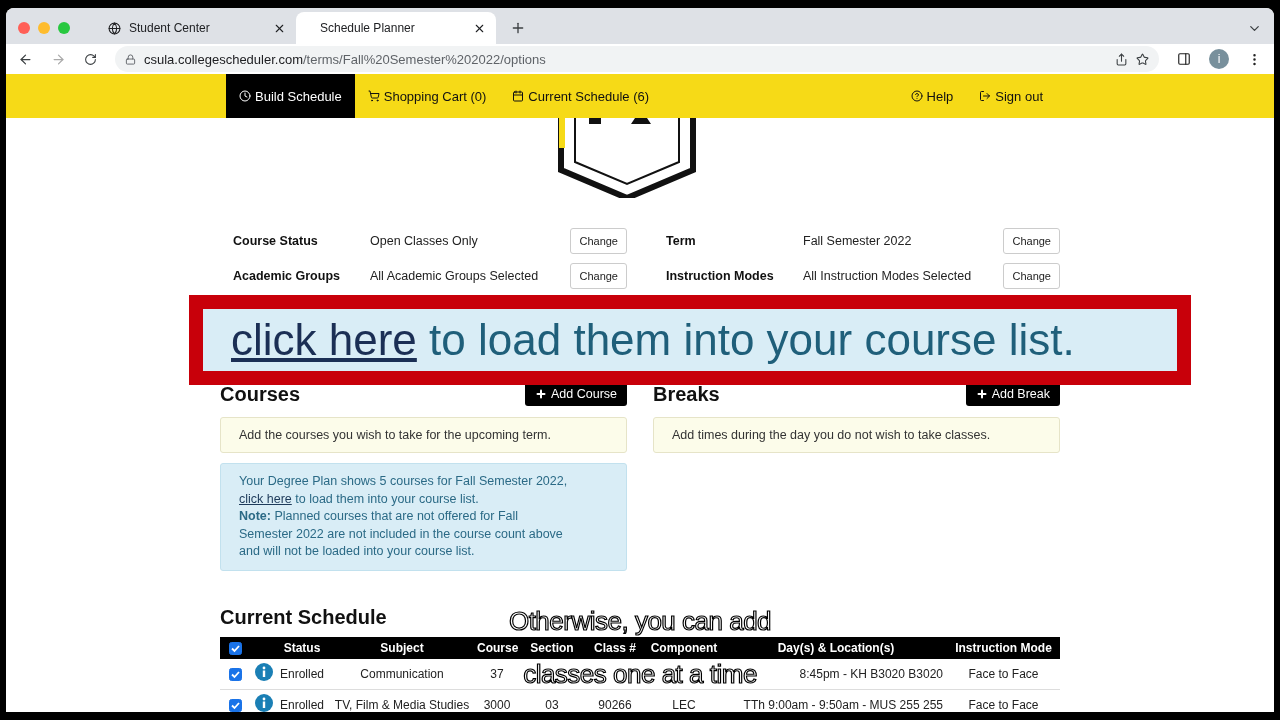 The width and height of the screenshot is (1280, 720). What do you see at coordinates (497, 647) in the screenshot?
I see `column-header: Course` at bounding box center [497, 647].